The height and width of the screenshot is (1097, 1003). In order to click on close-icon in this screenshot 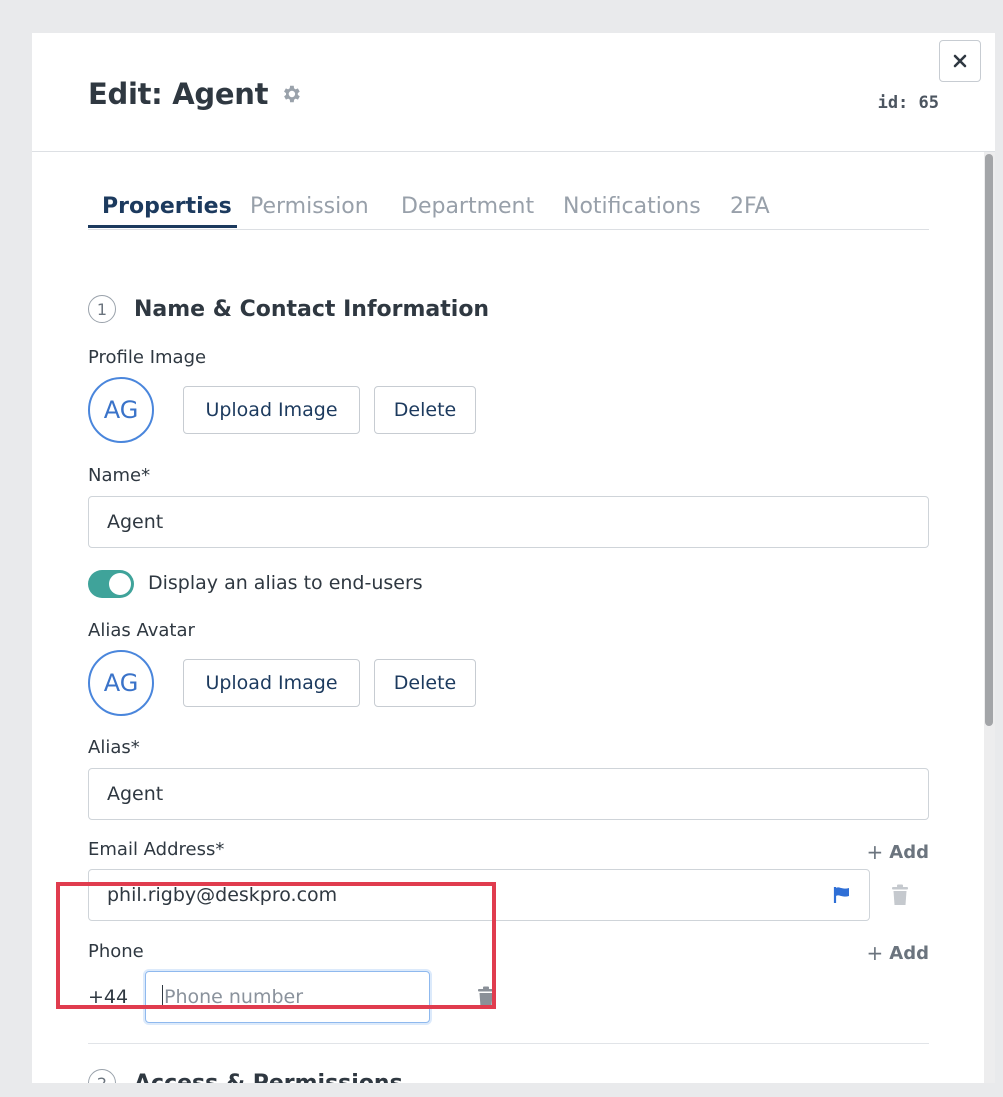, I will do `click(960, 61)`.